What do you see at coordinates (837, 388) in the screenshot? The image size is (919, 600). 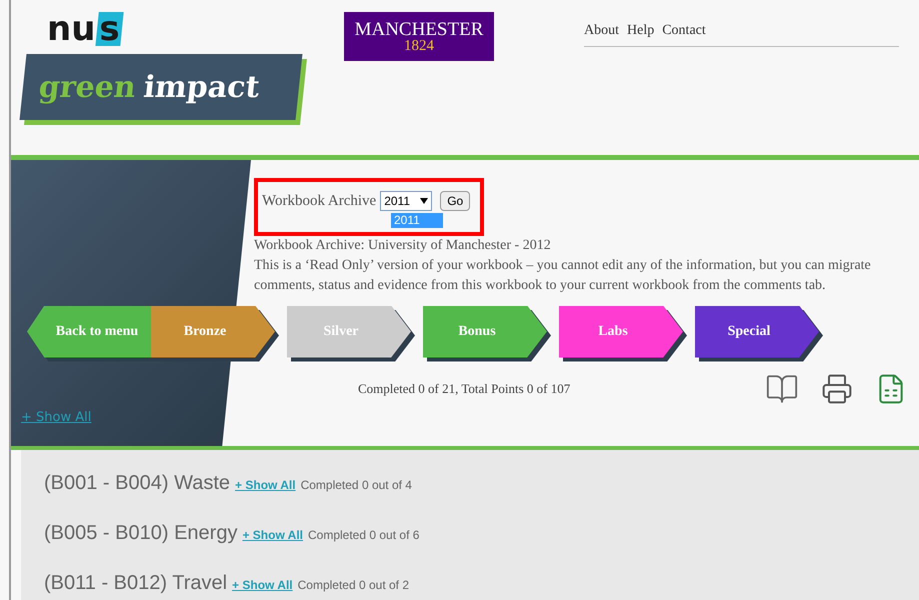 I see `printer-icon` at bounding box center [837, 388].